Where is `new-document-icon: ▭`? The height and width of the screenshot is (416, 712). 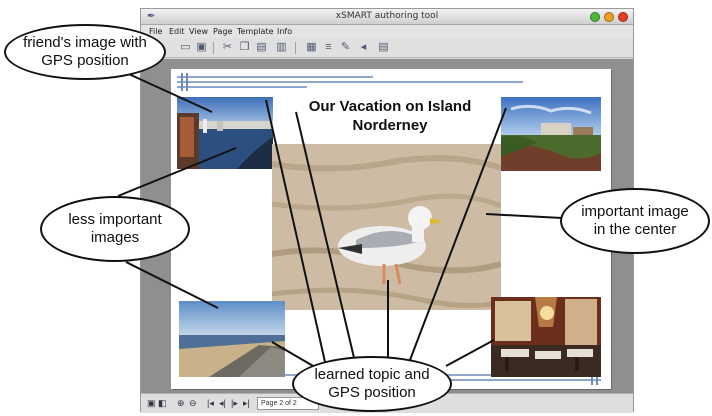
new-document-icon: ▭ is located at coordinates (185, 47).